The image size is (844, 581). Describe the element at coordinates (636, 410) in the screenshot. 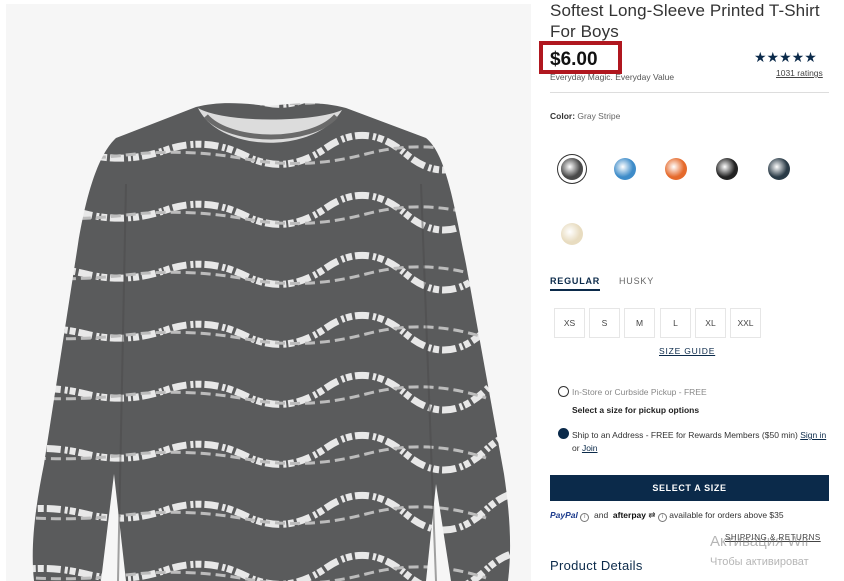

I see `pickup-hint: Select a size for pickup options` at that location.